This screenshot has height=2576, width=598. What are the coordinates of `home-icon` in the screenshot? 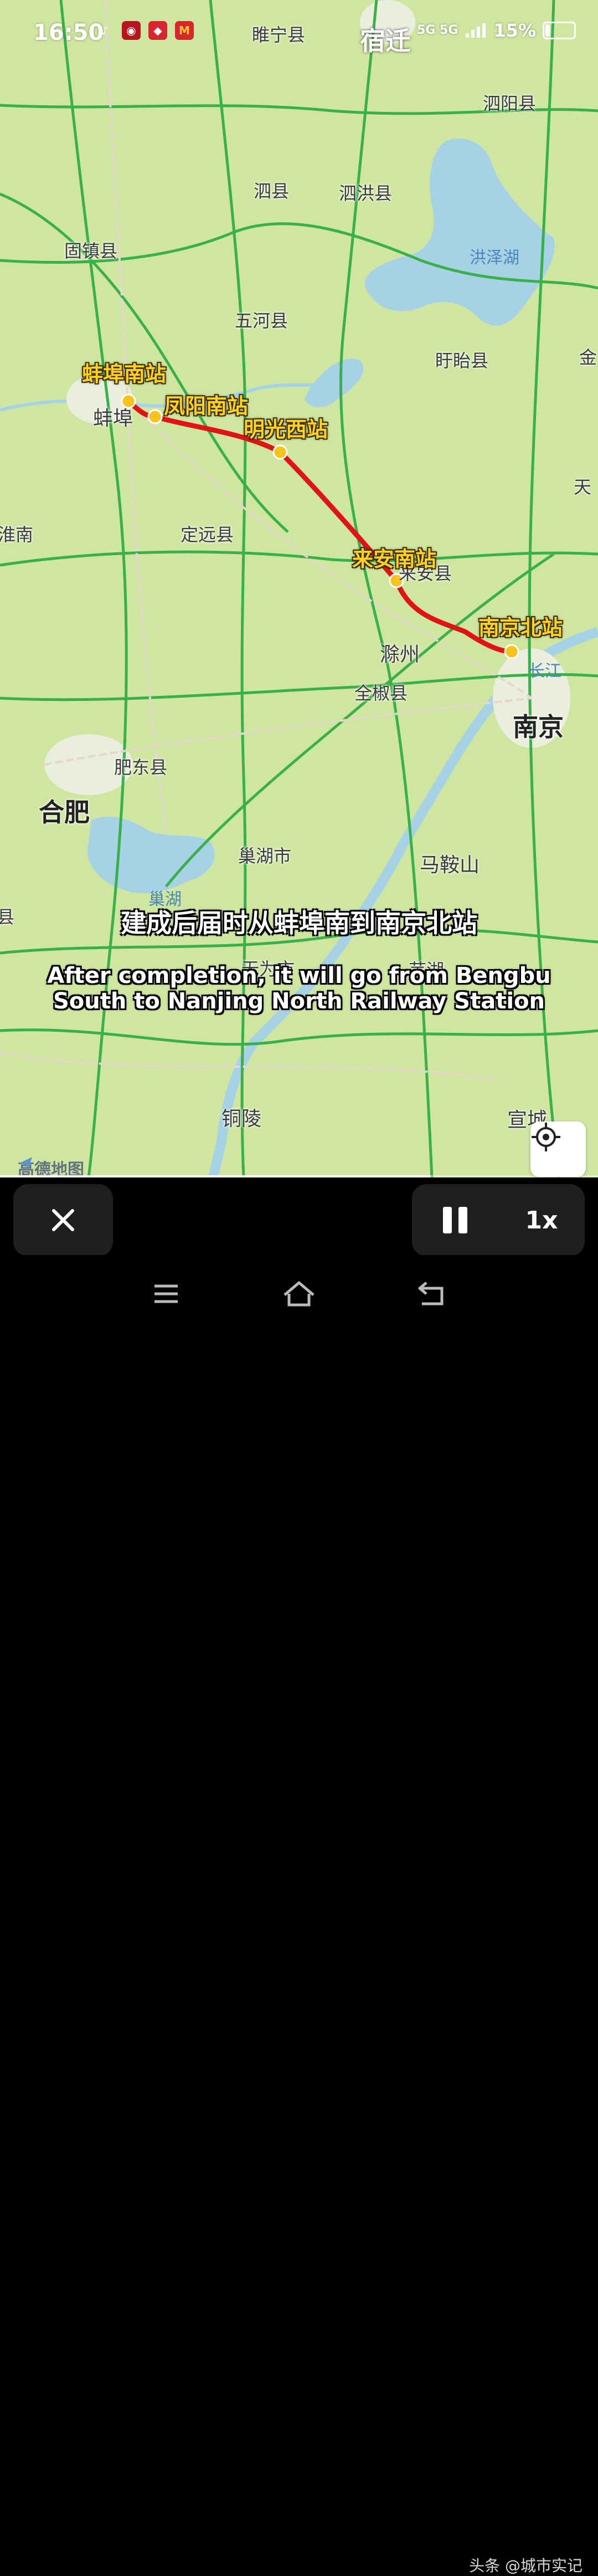 It's located at (299, 1294).